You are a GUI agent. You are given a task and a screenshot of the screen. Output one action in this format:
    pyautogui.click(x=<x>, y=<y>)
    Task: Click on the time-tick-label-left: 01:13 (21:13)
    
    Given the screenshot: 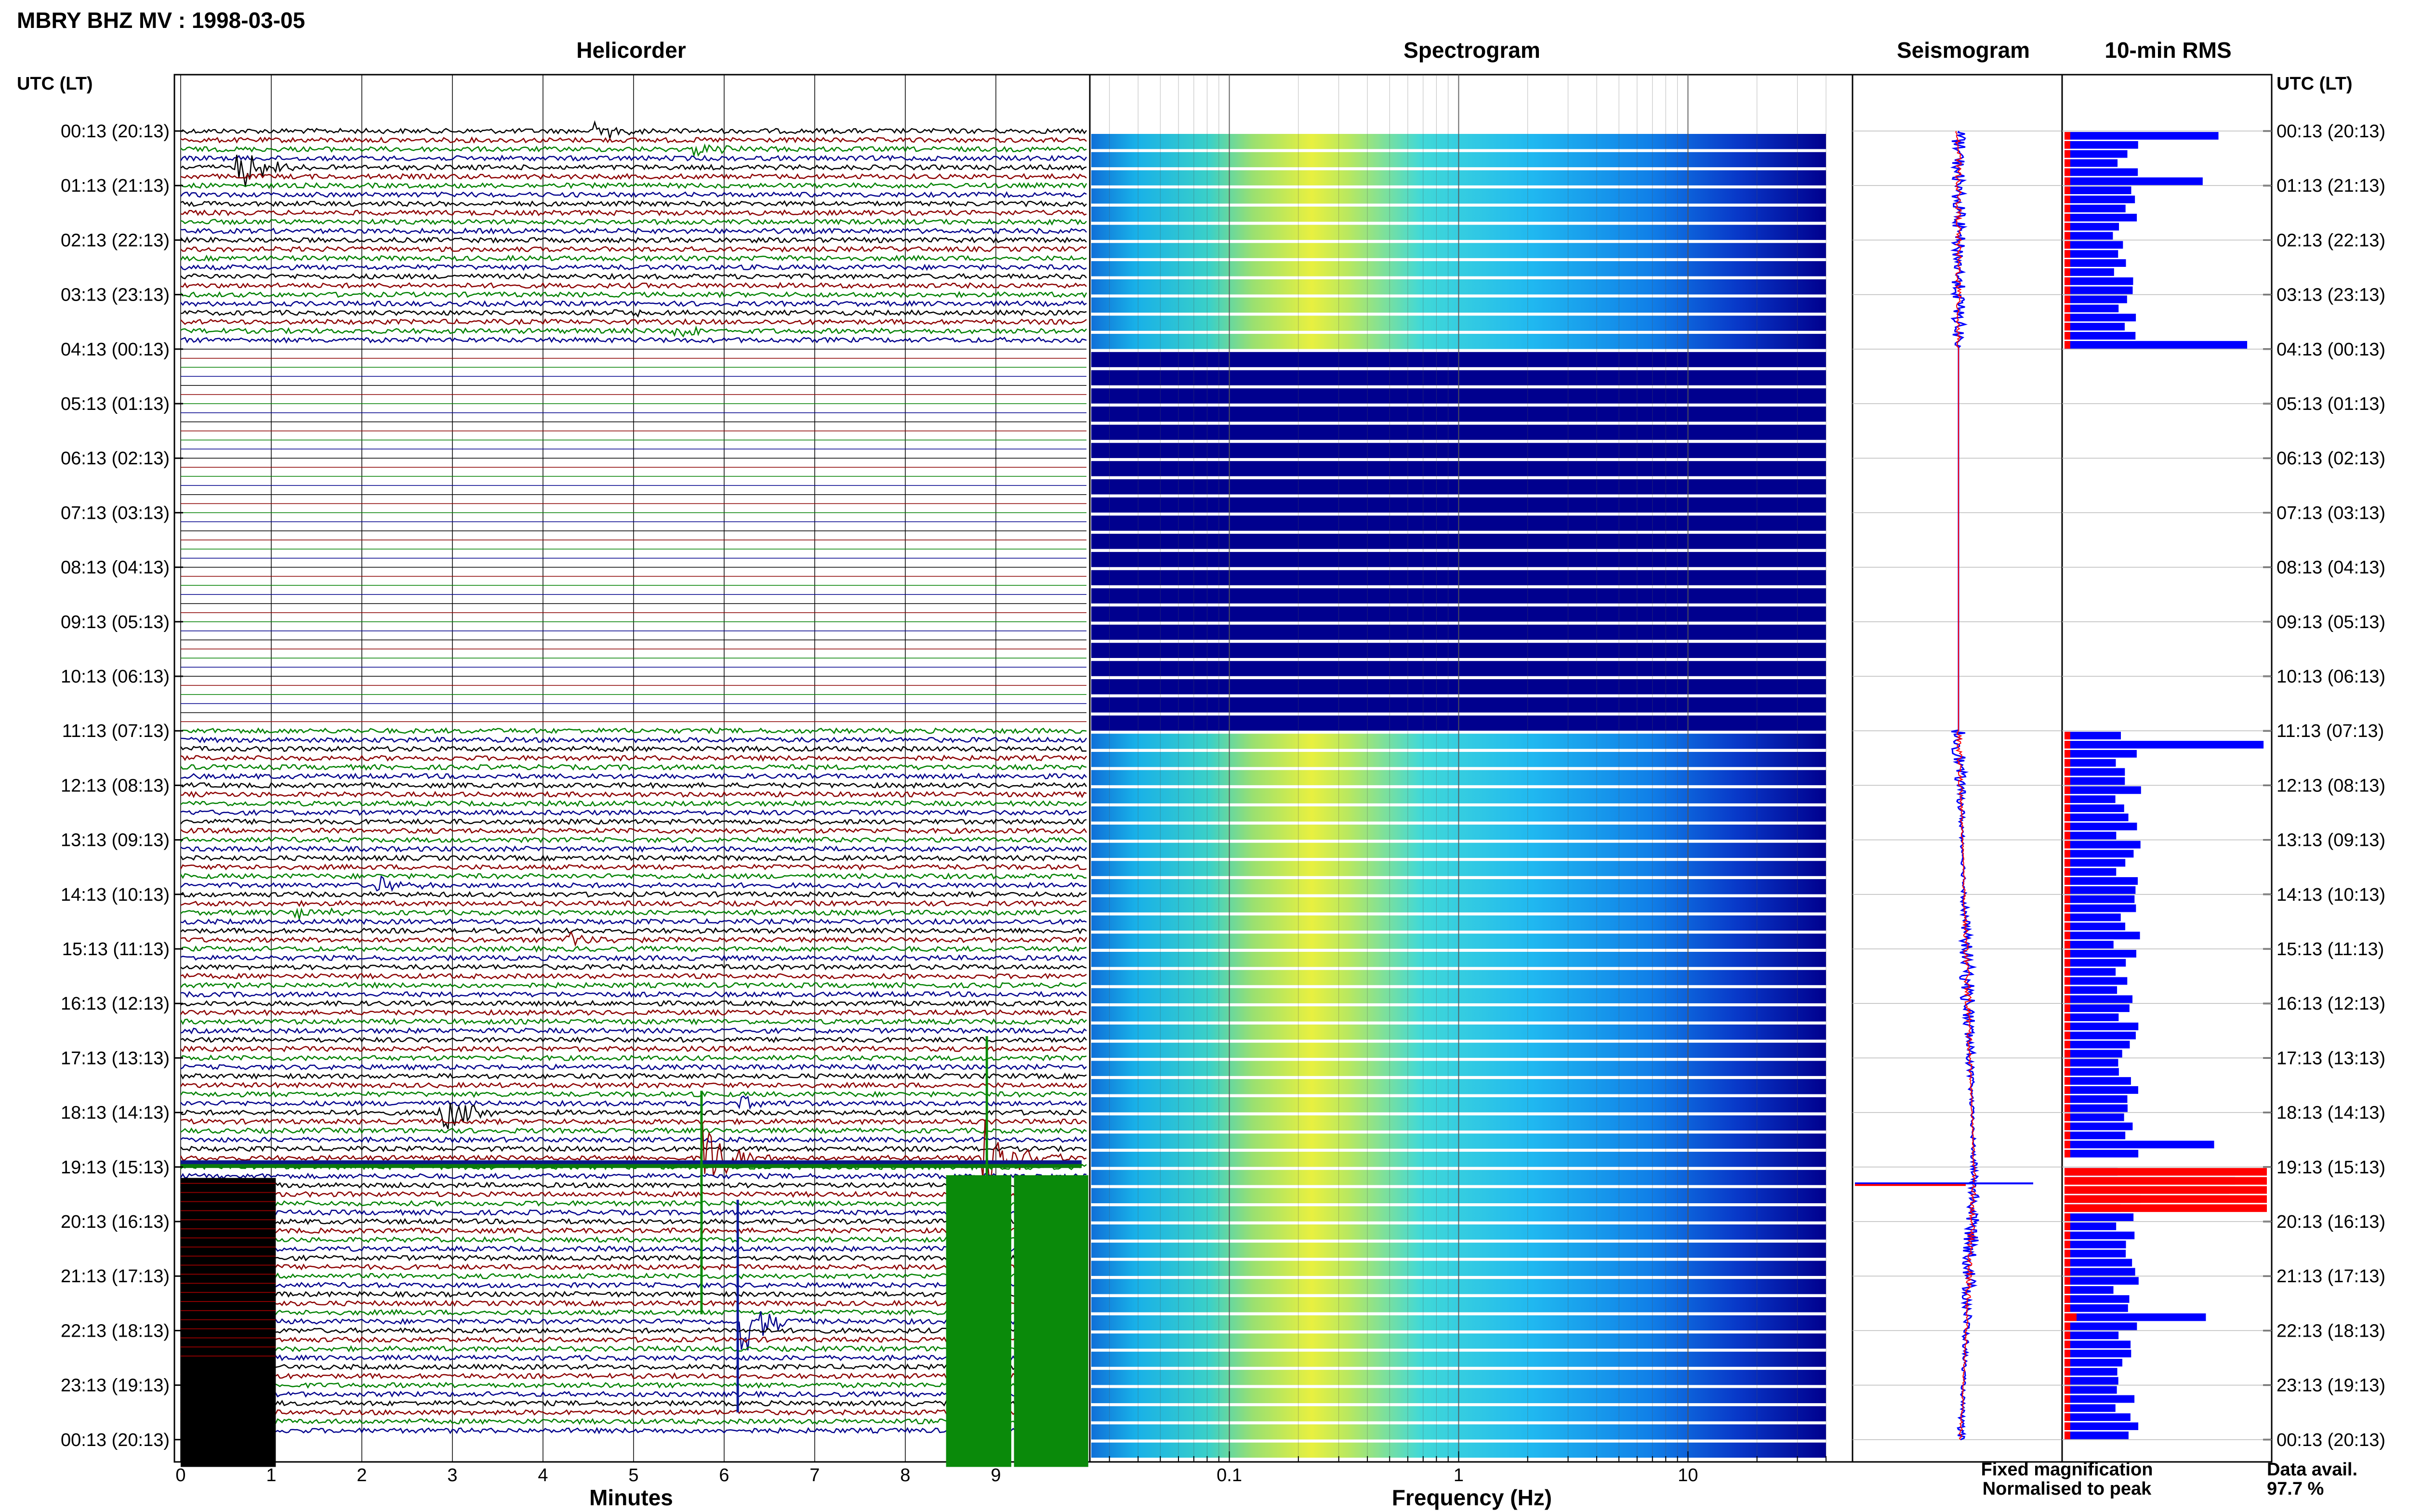 What is the action you would take?
    pyautogui.click(x=115, y=186)
    